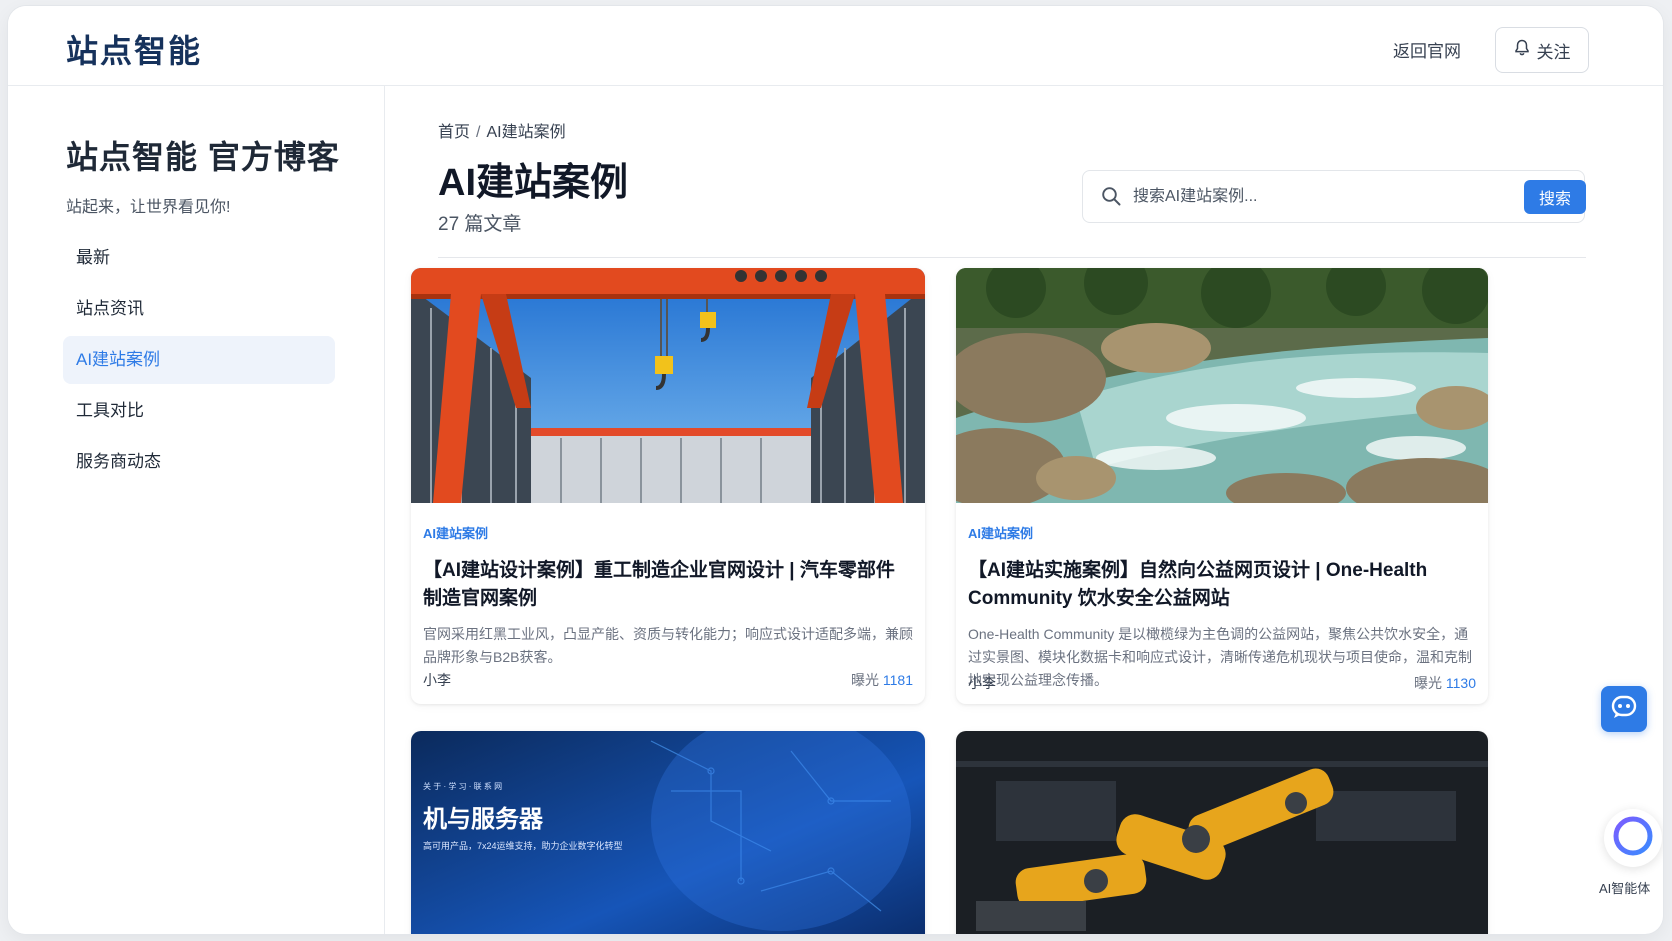  What do you see at coordinates (463, 786) in the screenshot?
I see `overlay-nav-text: 关 于 · 学 习 · 联 系 网` at bounding box center [463, 786].